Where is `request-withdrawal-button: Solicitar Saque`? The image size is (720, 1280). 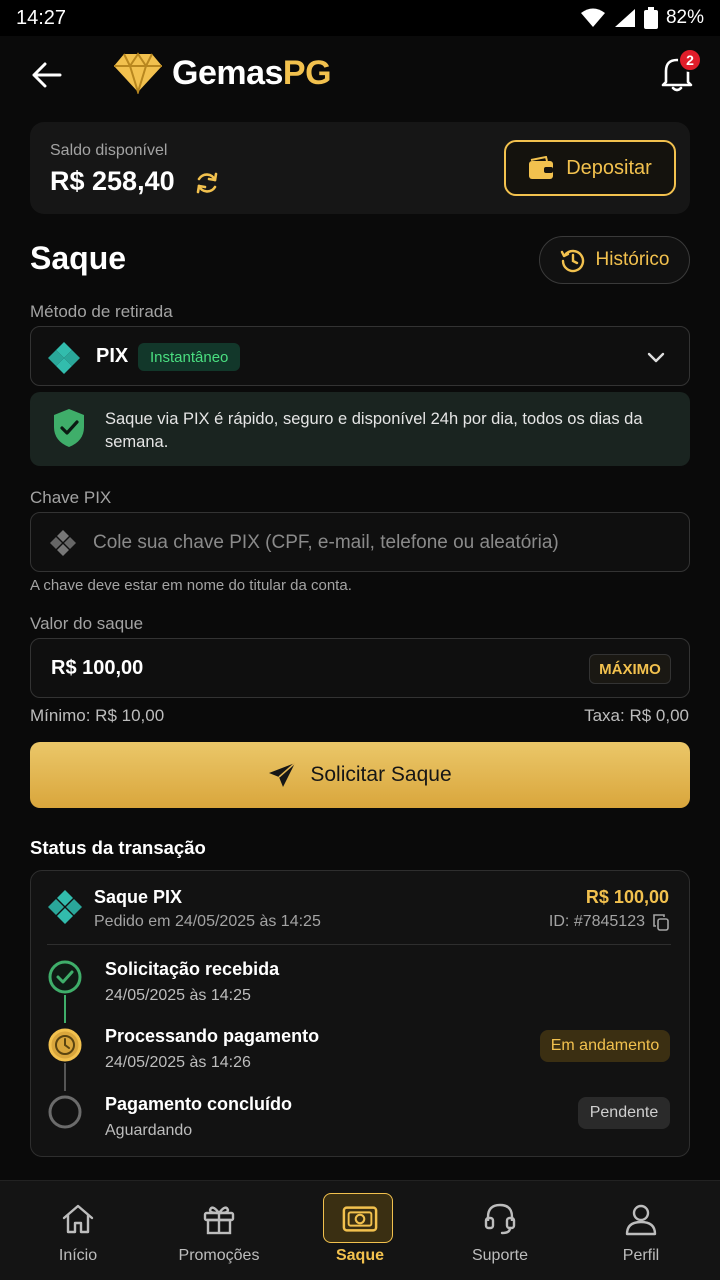
request-withdrawal-button: Solicitar Saque is located at coordinates (360, 775).